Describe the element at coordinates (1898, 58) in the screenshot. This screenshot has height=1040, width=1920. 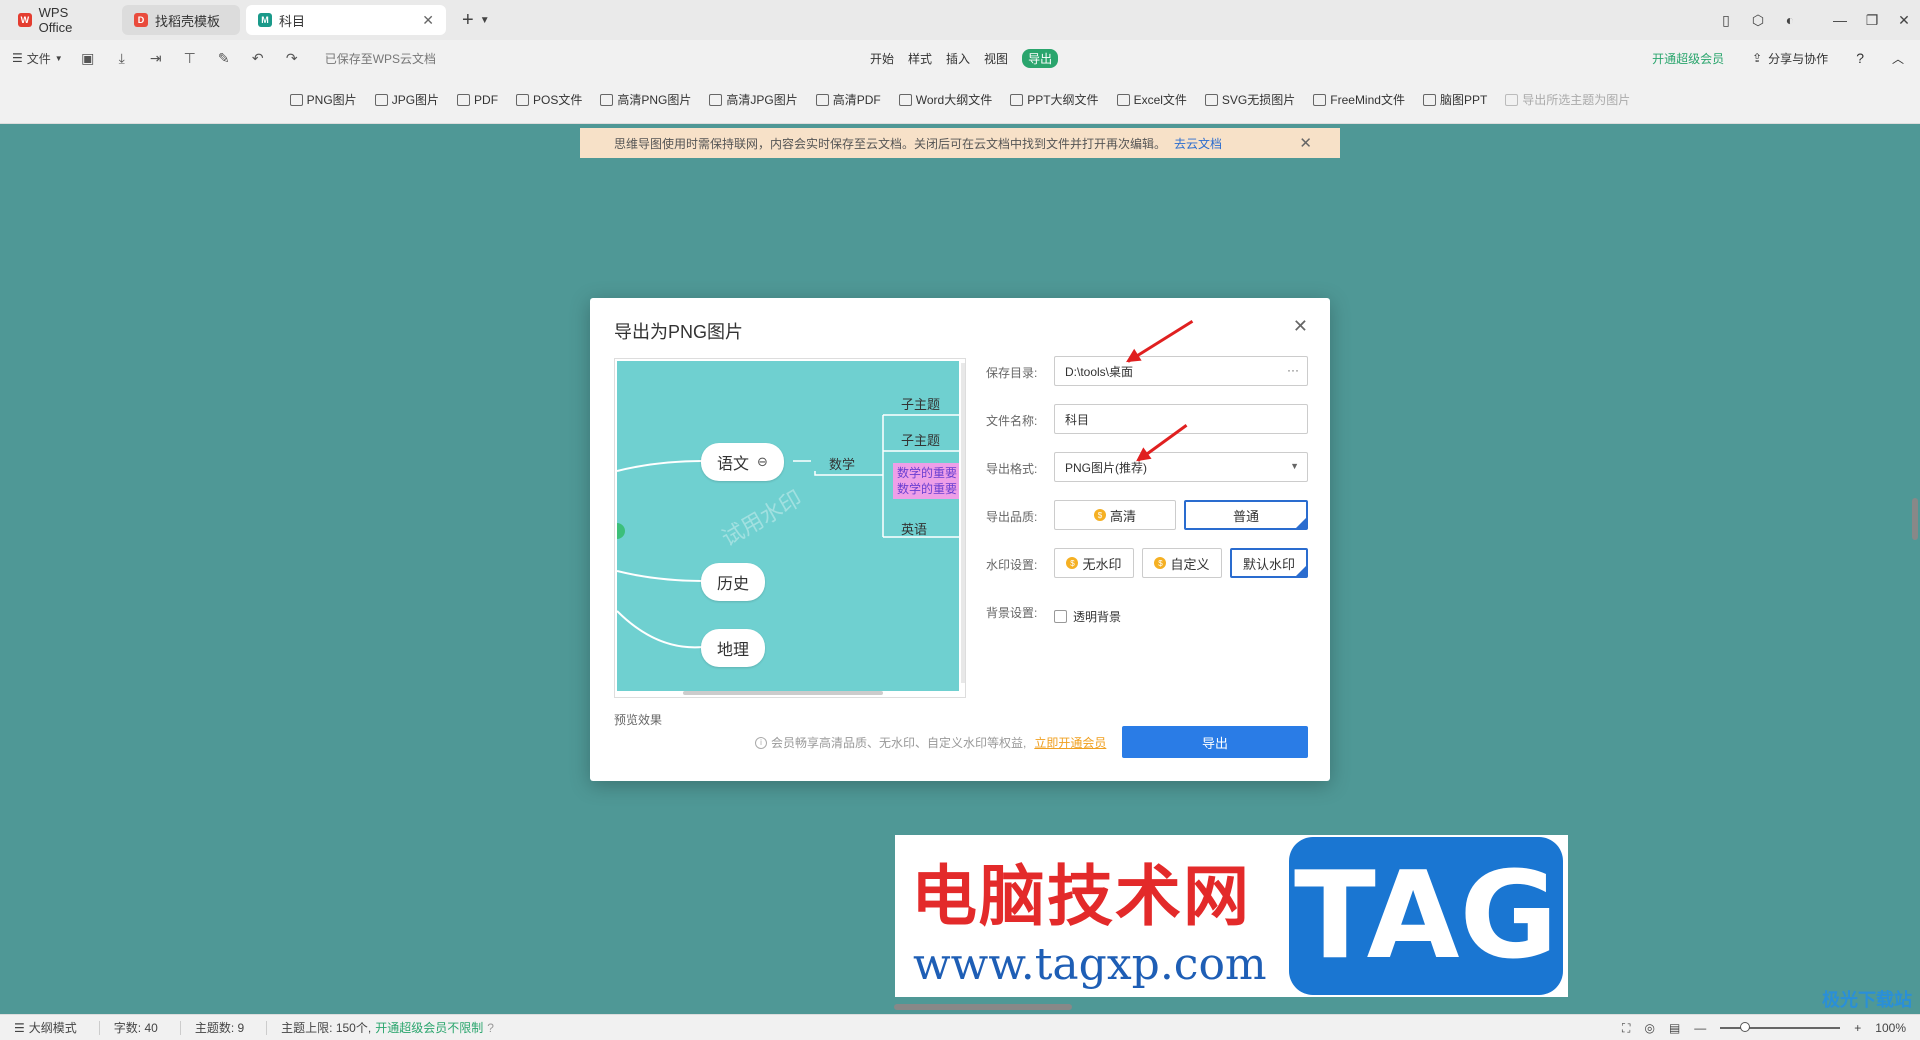
I see `collapse-icon: ︿` at that location.